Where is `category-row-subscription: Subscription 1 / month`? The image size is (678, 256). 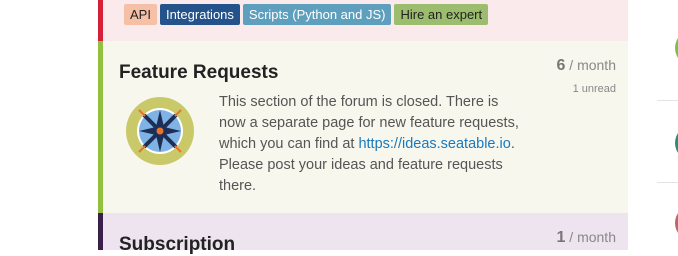 category-row-subscription: Subscription 1 / month is located at coordinates (363, 234).